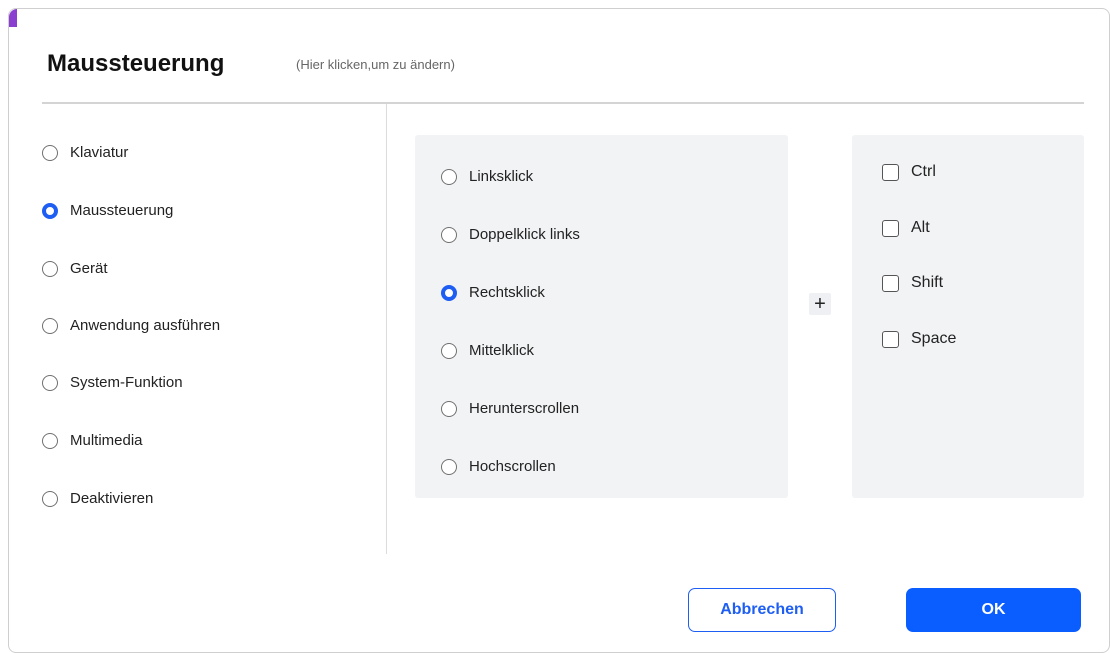 This screenshot has width=1110, height=653. Describe the element at coordinates (145, 325) in the screenshot. I see `category-label: Anwendung ausführen` at that location.